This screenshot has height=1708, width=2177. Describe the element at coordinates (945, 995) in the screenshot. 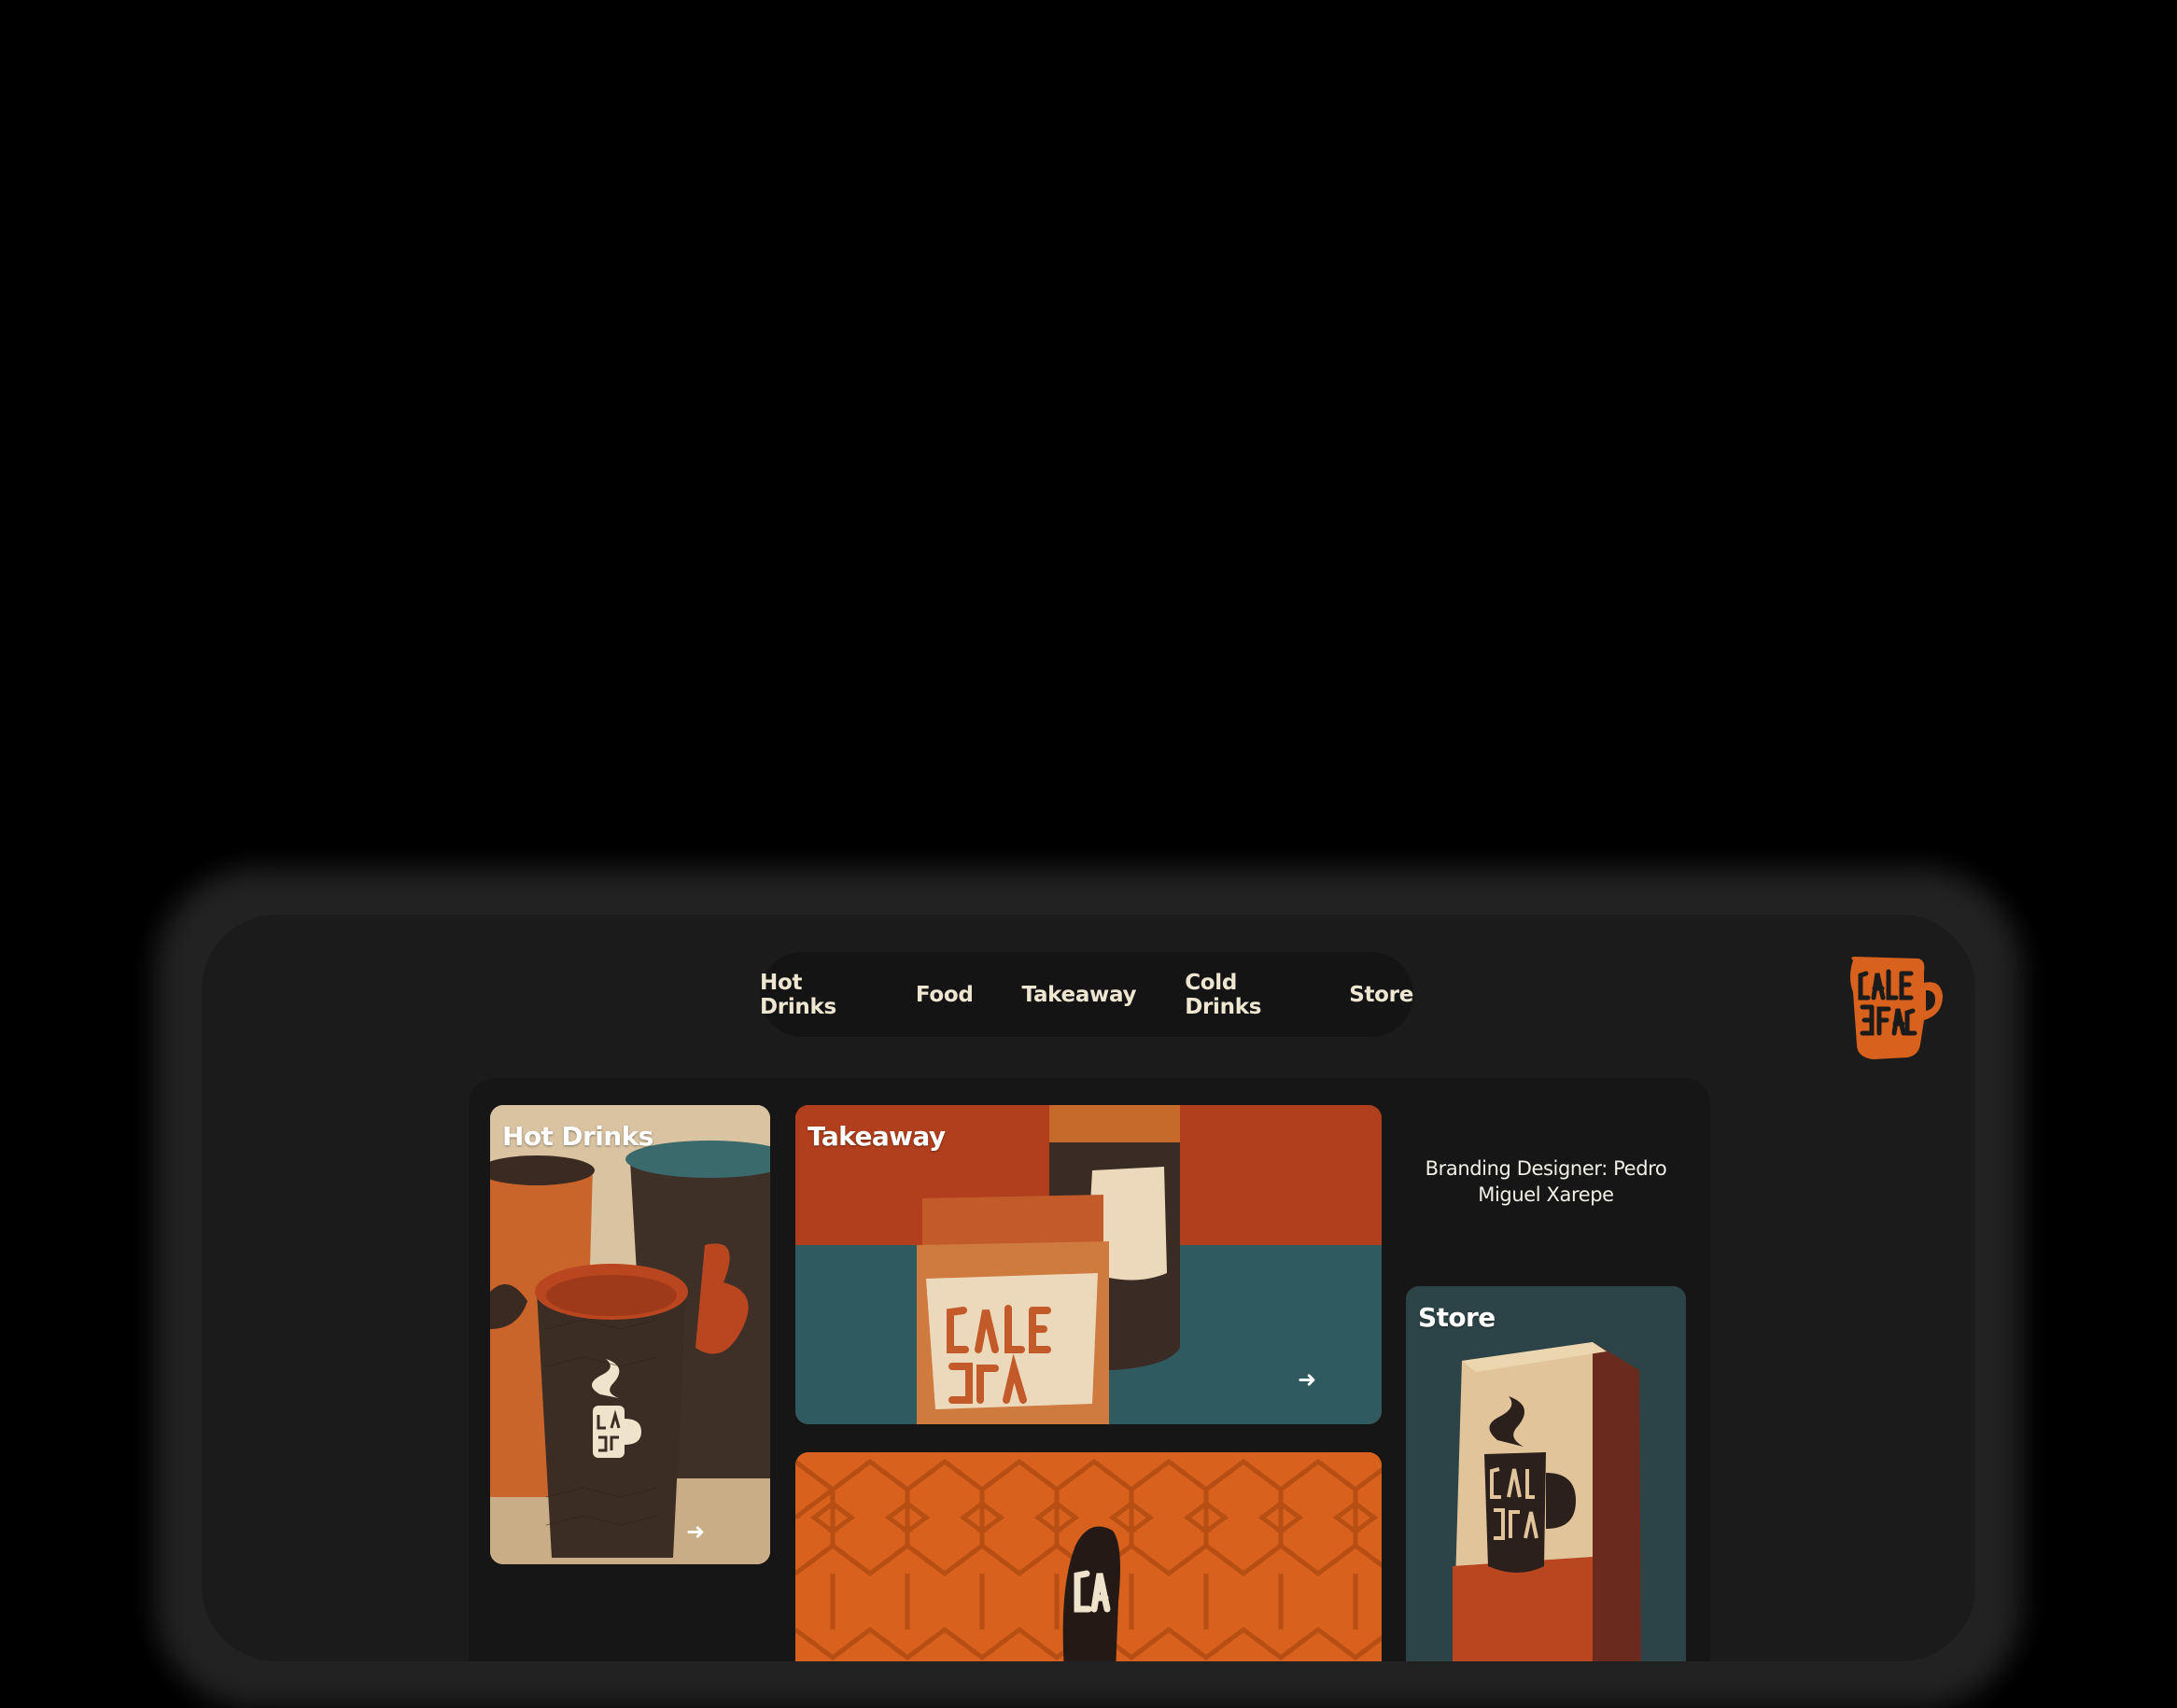

I see `nav-item-food: Food` at that location.